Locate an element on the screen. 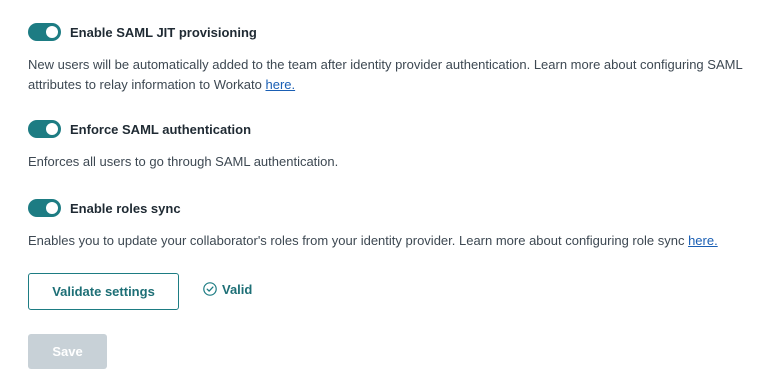  enforce-saml-toggle is located at coordinates (44, 129).